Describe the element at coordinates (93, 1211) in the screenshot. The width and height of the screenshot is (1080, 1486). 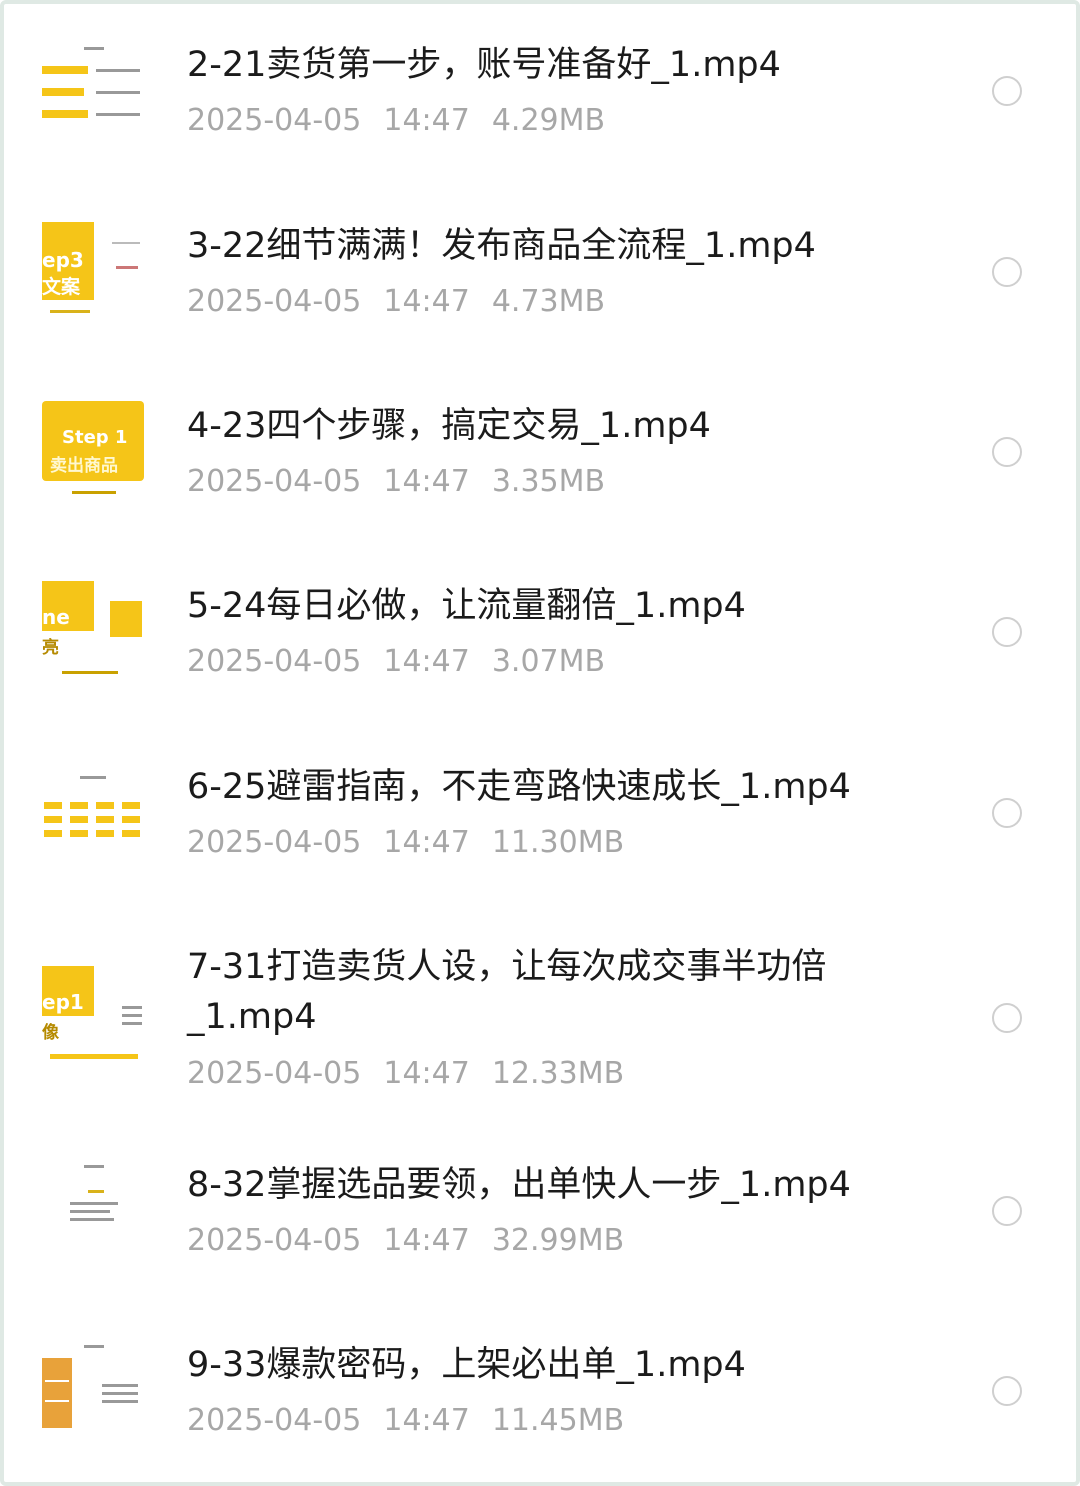
I see `slide-thumbnail-product-selection-icon` at that location.